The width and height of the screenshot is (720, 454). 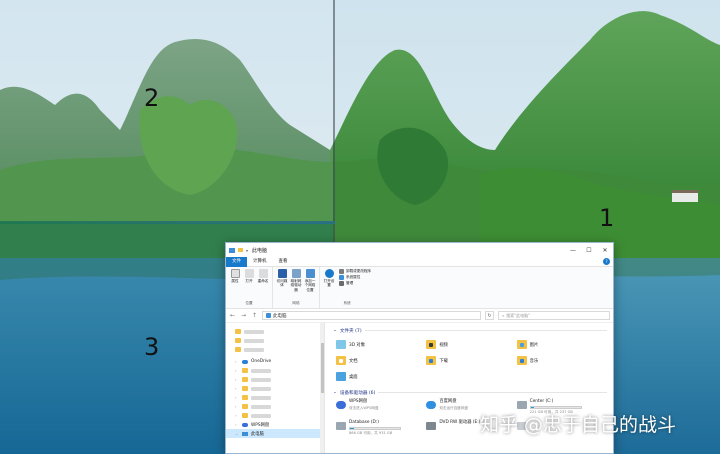 I want to click on address-input: 此电脑, so click(x=371, y=315).